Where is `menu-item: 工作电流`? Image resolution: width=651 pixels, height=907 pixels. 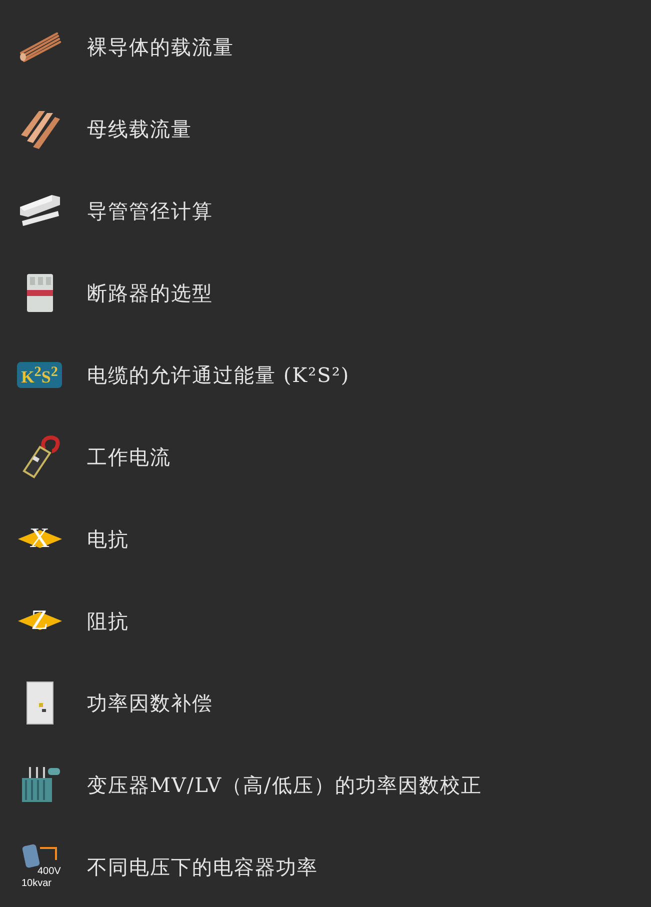
menu-item: 工作电流 is located at coordinates (325, 457).